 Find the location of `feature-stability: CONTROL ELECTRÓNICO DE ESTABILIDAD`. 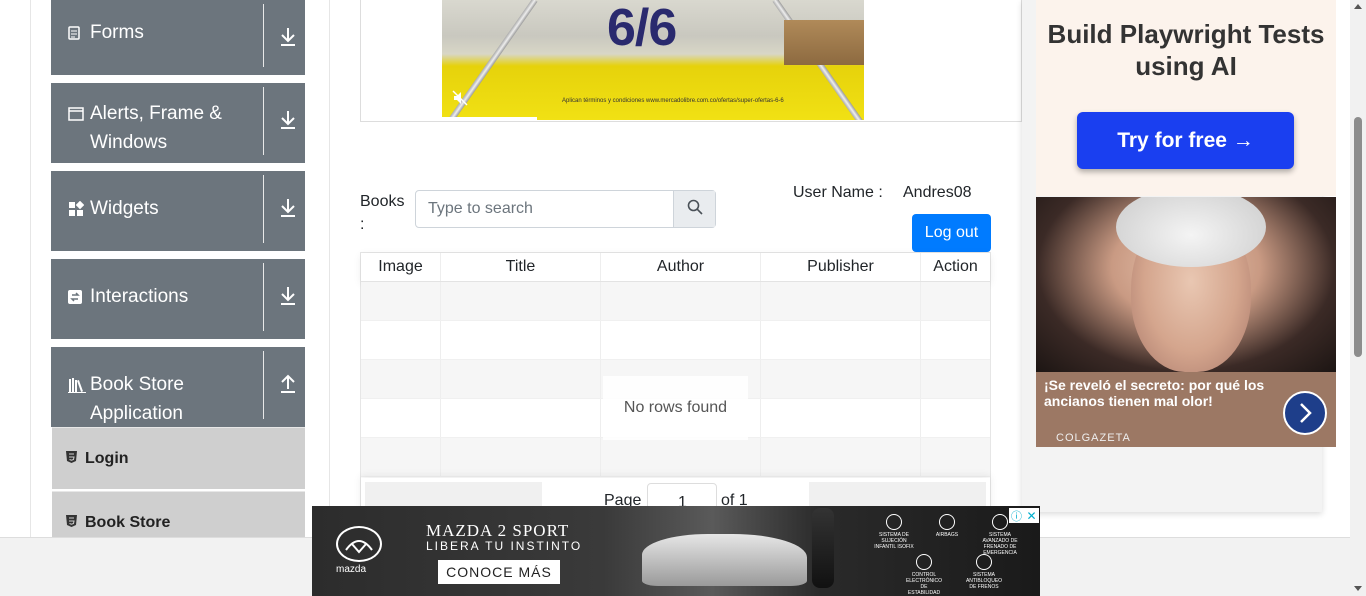

feature-stability: CONTROL ELECTRÓNICO DE ESTABILIDAD is located at coordinates (924, 575).